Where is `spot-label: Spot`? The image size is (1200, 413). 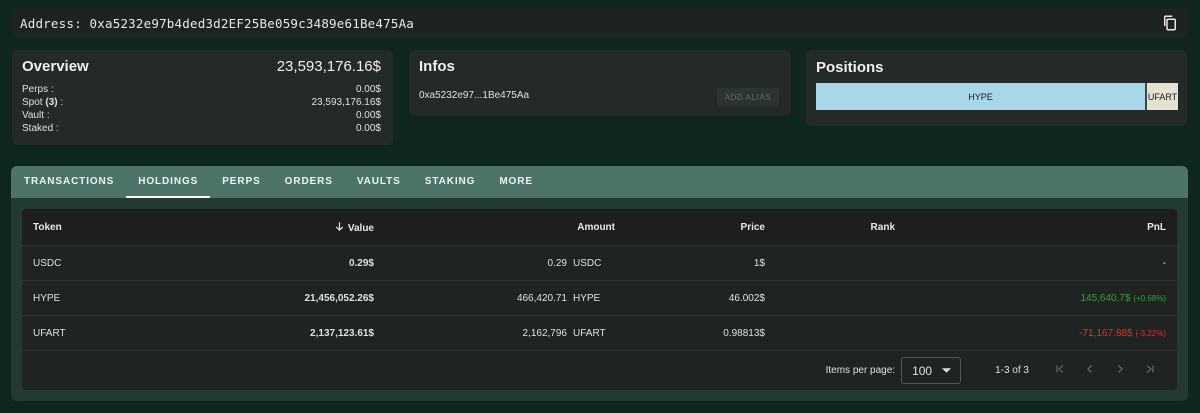
spot-label: Spot is located at coordinates (34, 102).